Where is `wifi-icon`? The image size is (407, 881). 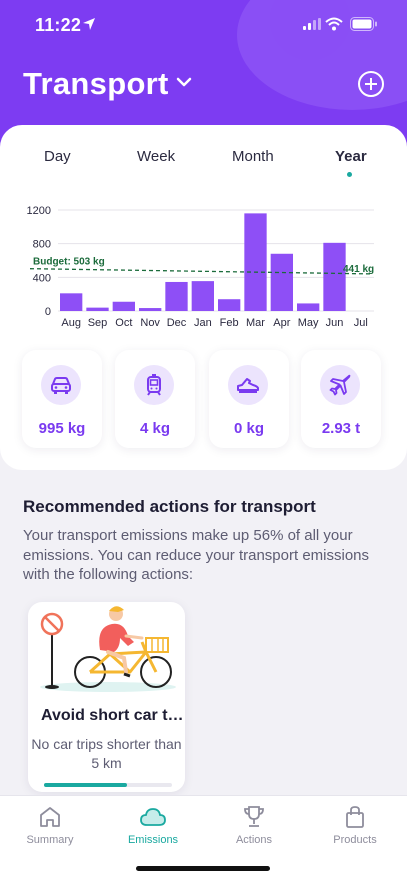
wifi-icon is located at coordinates (334, 24).